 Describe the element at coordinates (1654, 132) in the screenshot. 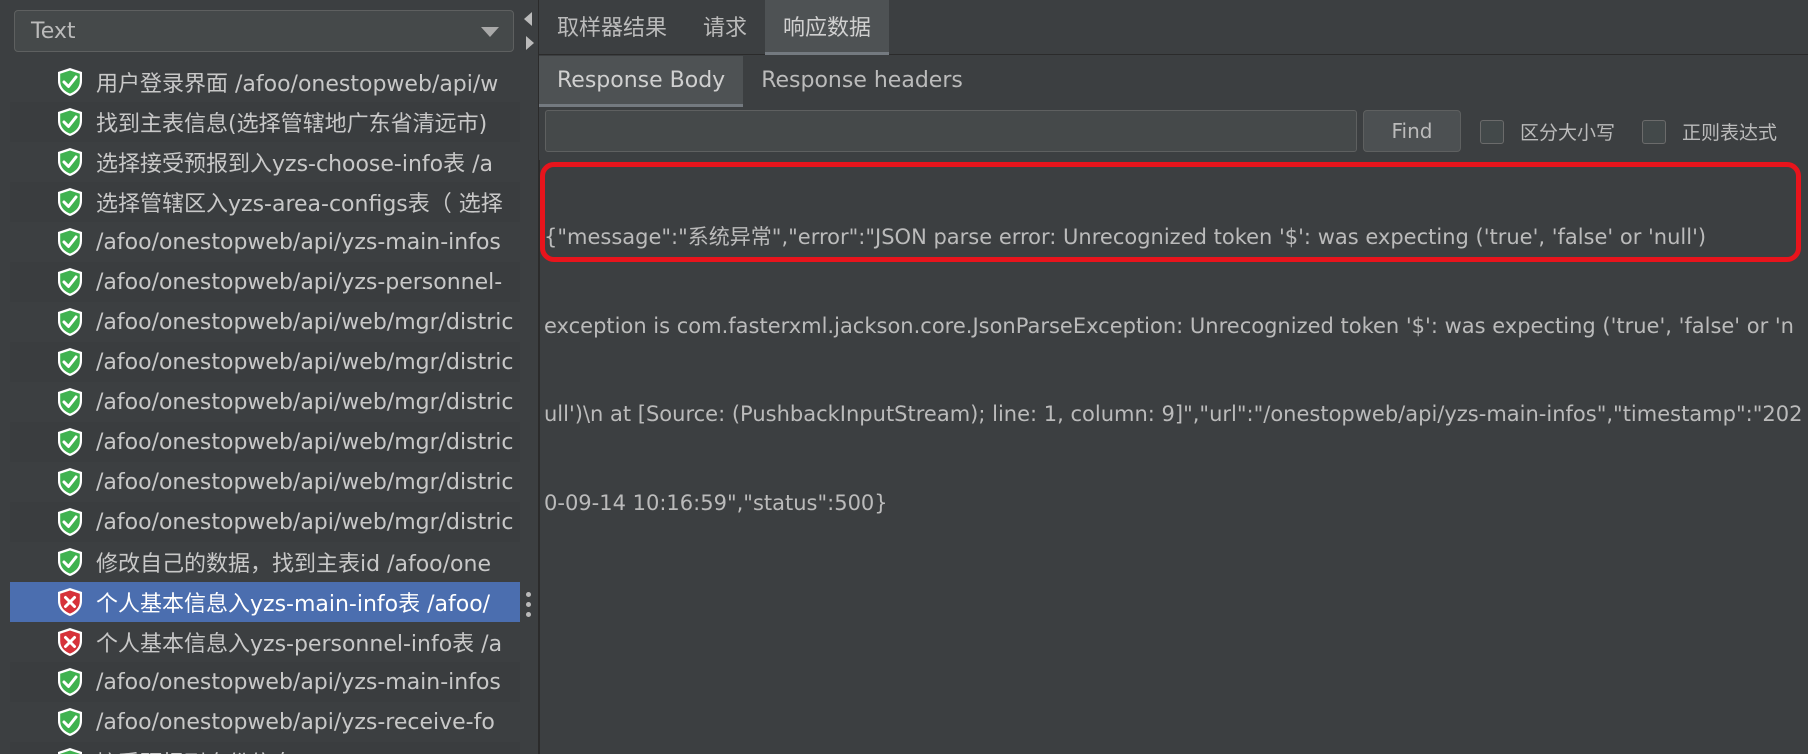

I see `regex-checkbox` at that location.